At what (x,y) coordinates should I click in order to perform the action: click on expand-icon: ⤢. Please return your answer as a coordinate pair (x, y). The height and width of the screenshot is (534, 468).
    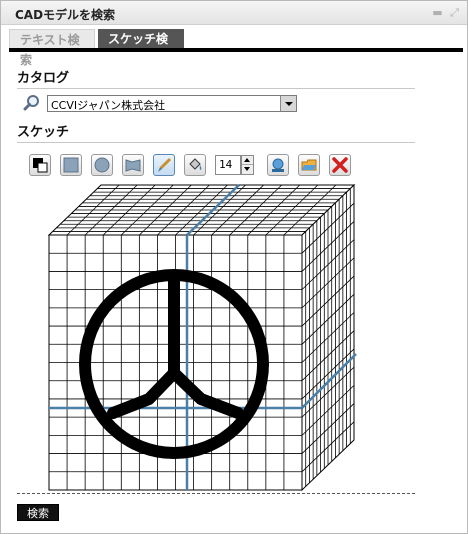
    Looking at the image, I should click on (454, 12).